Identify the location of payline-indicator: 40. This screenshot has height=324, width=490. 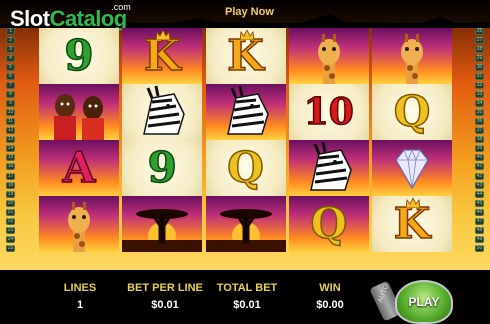
(479, 158).